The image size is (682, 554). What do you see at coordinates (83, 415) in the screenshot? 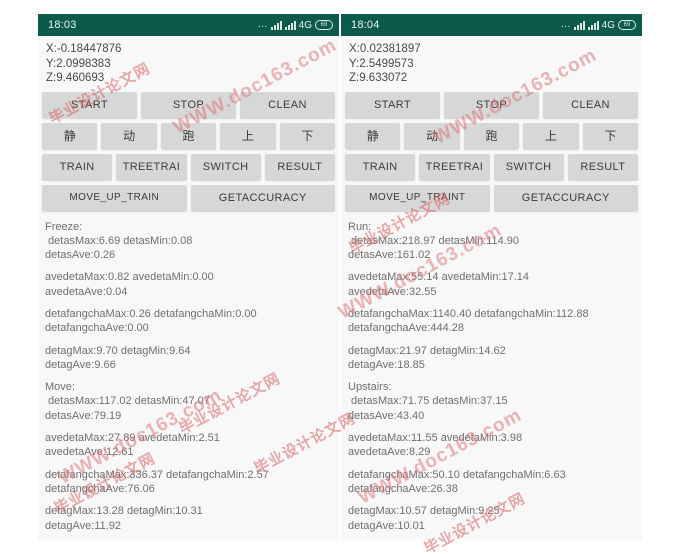
I see `log-line: detasAve:79.19` at bounding box center [83, 415].